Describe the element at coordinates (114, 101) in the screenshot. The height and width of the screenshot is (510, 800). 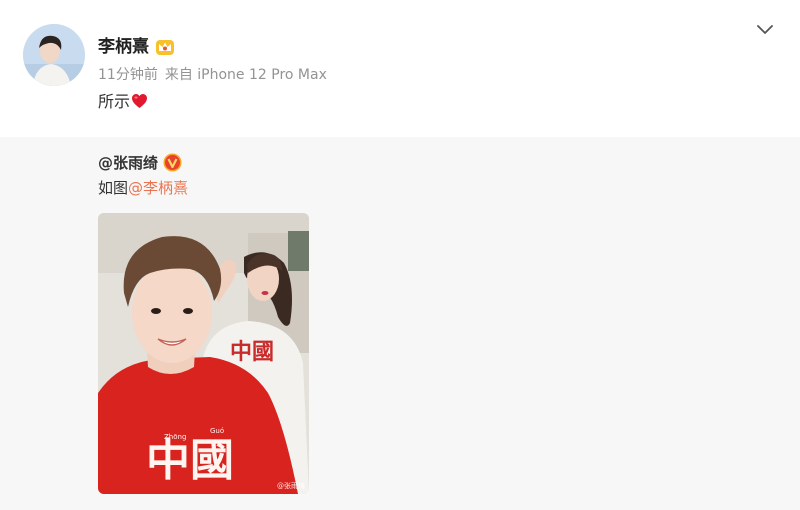
I see `post-text-content: 所示` at that location.